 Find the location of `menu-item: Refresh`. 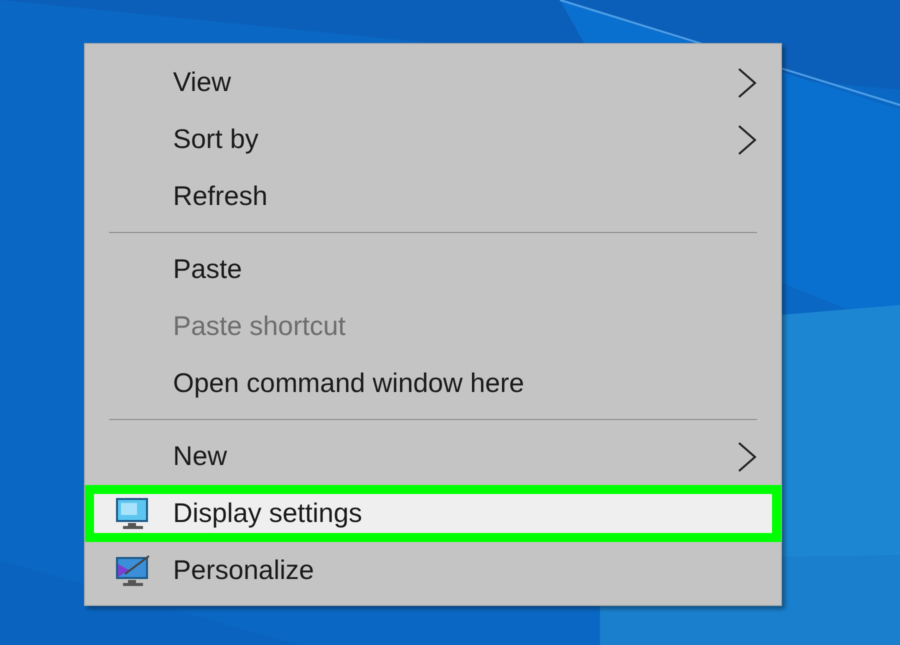

menu-item: Refresh is located at coordinates (433, 196).